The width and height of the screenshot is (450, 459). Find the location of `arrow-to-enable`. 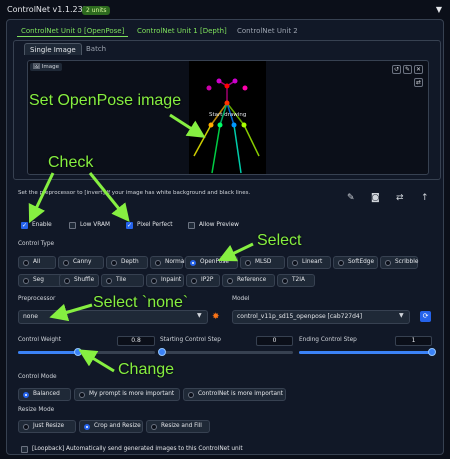

arrow-to-enable is located at coordinates (41, 198).